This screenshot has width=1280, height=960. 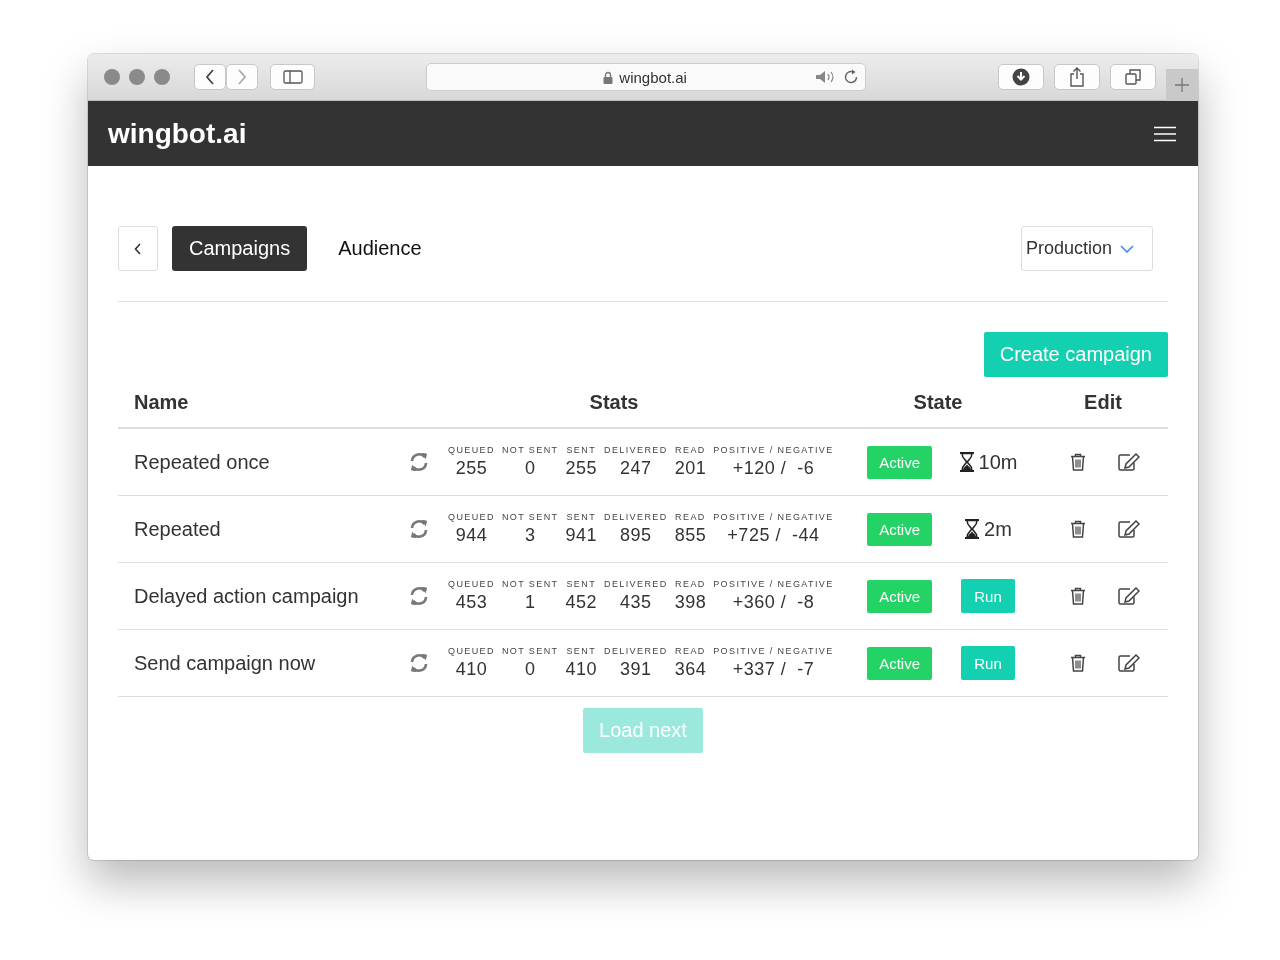 What do you see at coordinates (988, 529) in the screenshot?
I see `timer-label: 2m` at bounding box center [988, 529].